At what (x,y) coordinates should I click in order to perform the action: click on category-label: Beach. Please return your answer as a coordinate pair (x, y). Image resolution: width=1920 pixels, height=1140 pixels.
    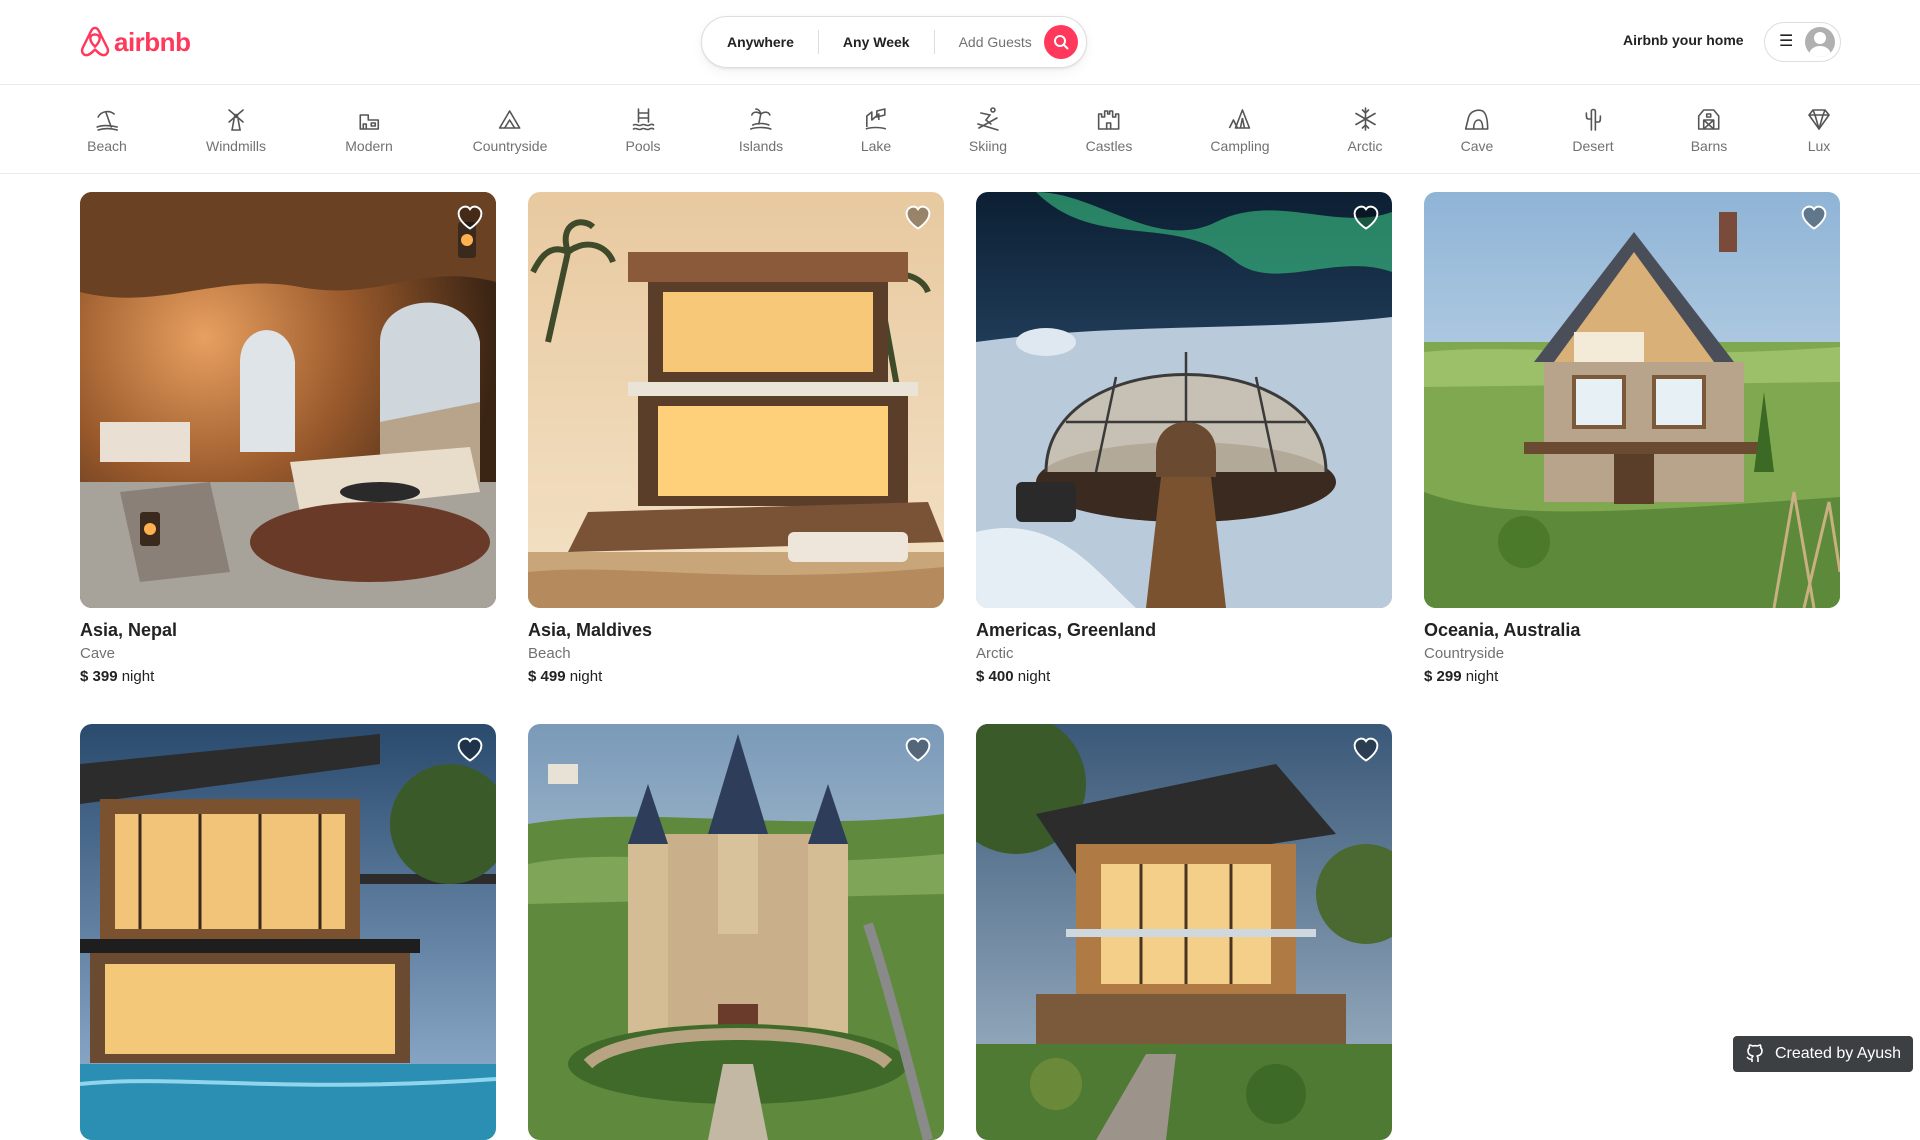
    Looking at the image, I should click on (107, 146).